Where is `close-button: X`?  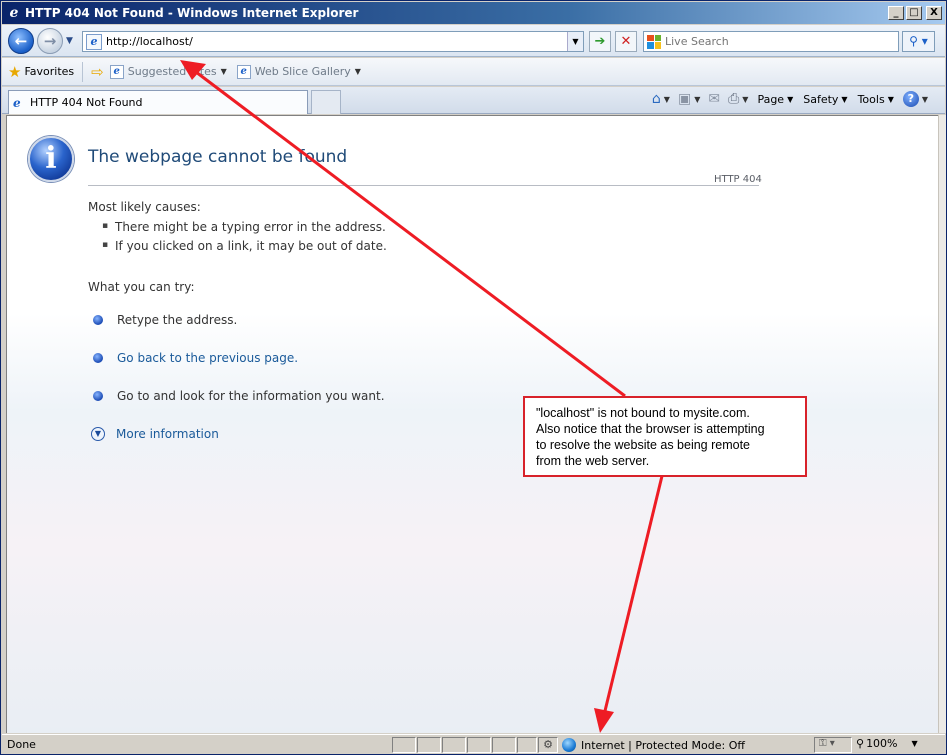 close-button: X is located at coordinates (934, 13).